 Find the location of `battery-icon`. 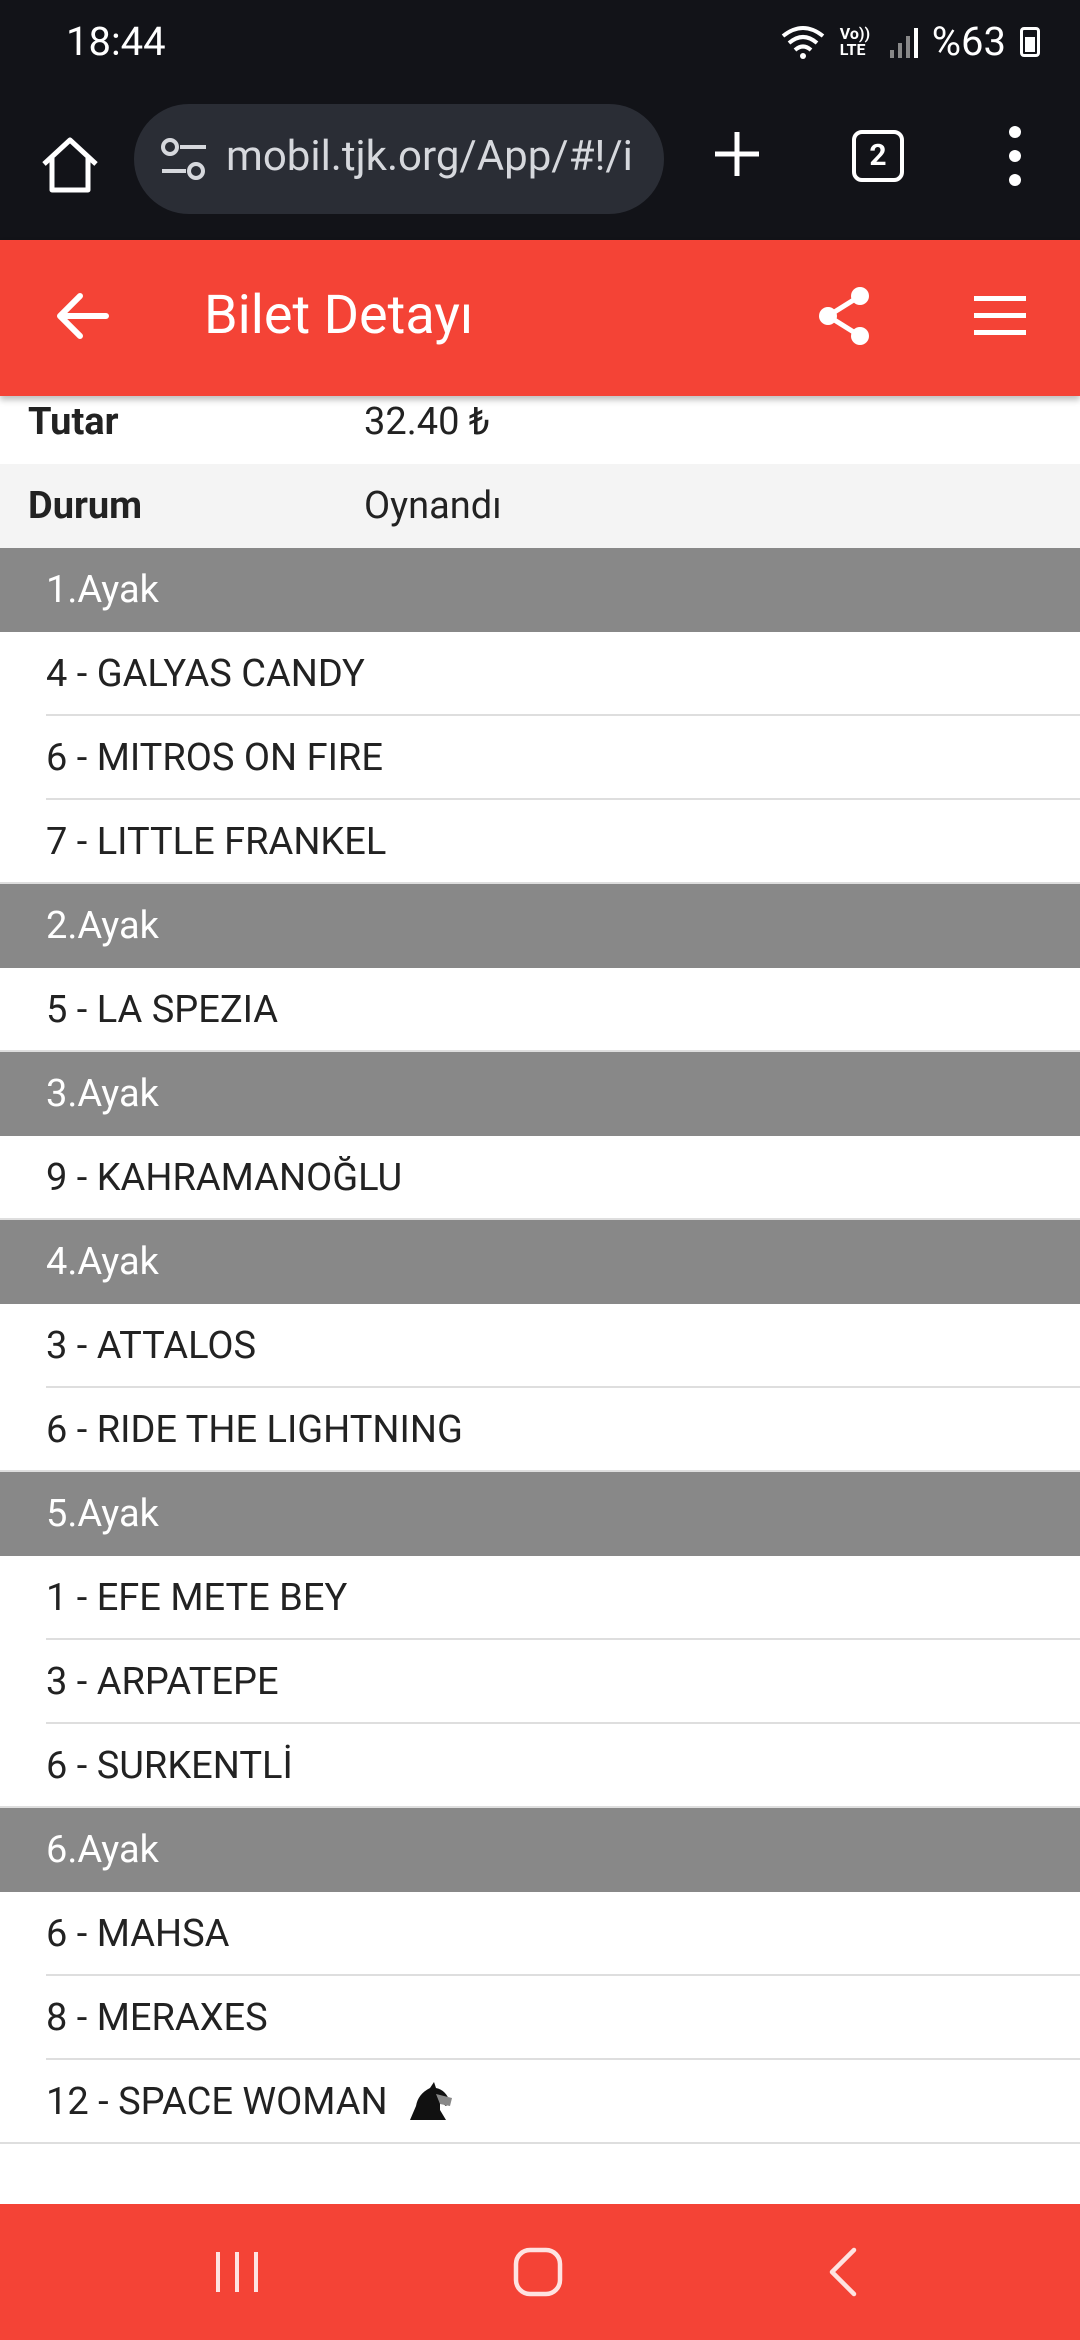

battery-icon is located at coordinates (1030, 41).